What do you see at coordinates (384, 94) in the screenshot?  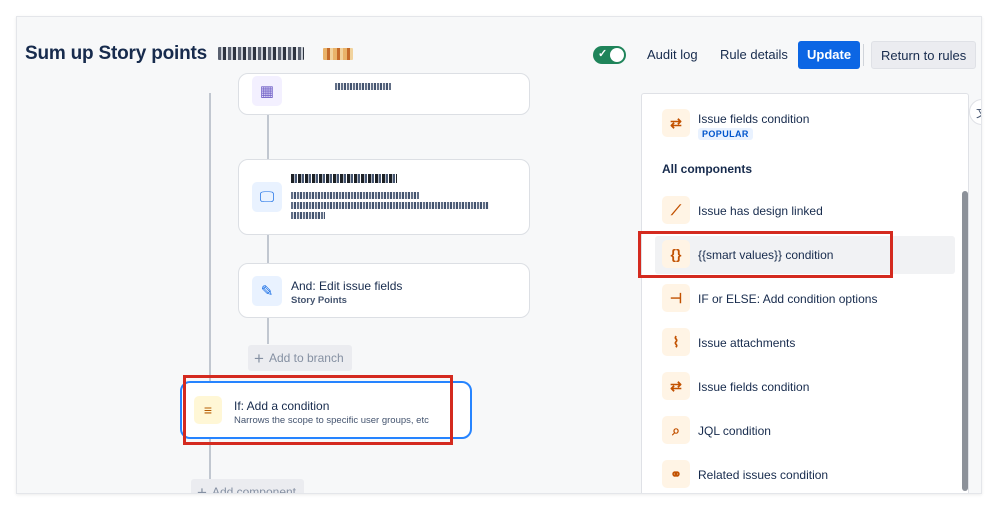 I see `component-card-partial: ▦` at bounding box center [384, 94].